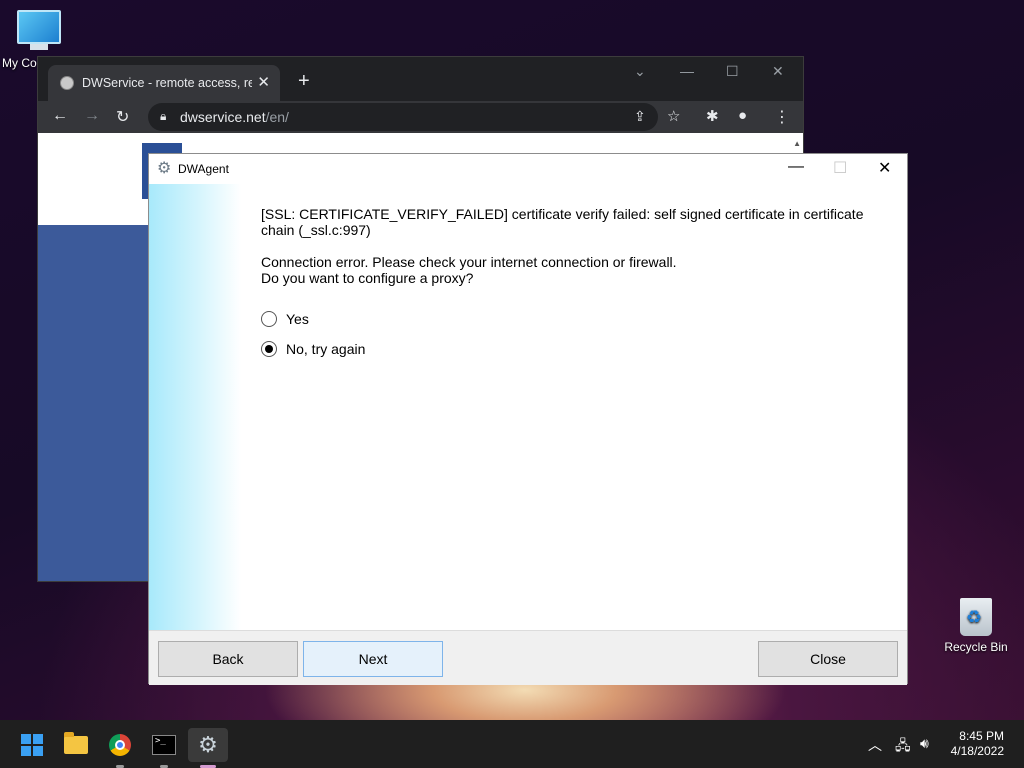  What do you see at coordinates (367, 278) in the screenshot?
I see `message-line-2: Do you want to configure a proxy?` at bounding box center [367, 278].